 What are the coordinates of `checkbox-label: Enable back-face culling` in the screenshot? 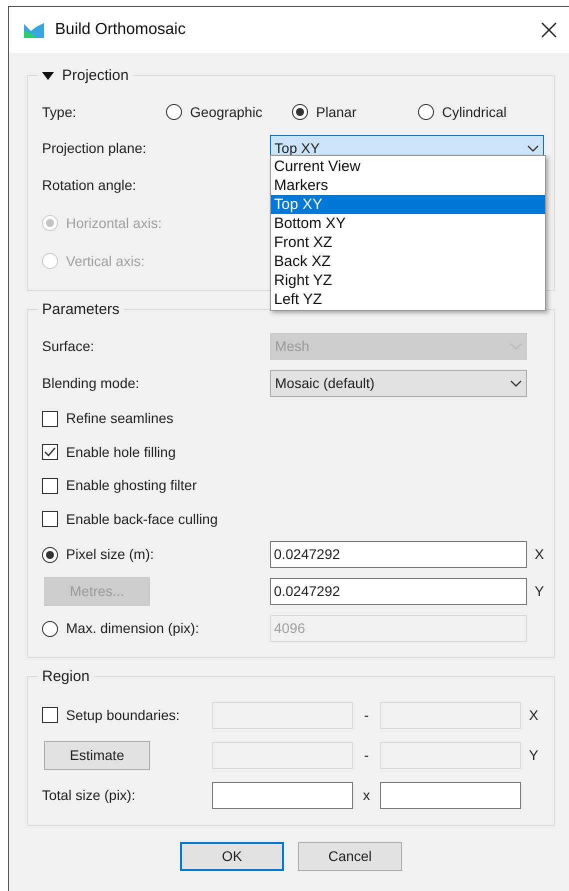 It's located at (142, 519).